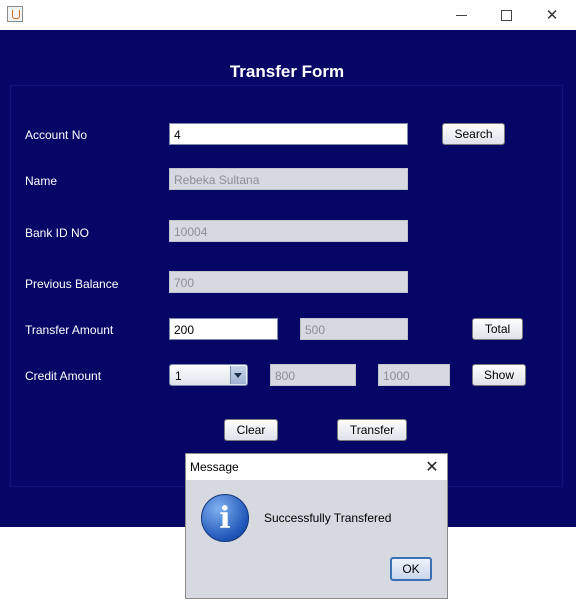 Image resolution: width=576 pixels, height=603 pixels. I want to click on transfer-total-field: 500, so click(354, 329).